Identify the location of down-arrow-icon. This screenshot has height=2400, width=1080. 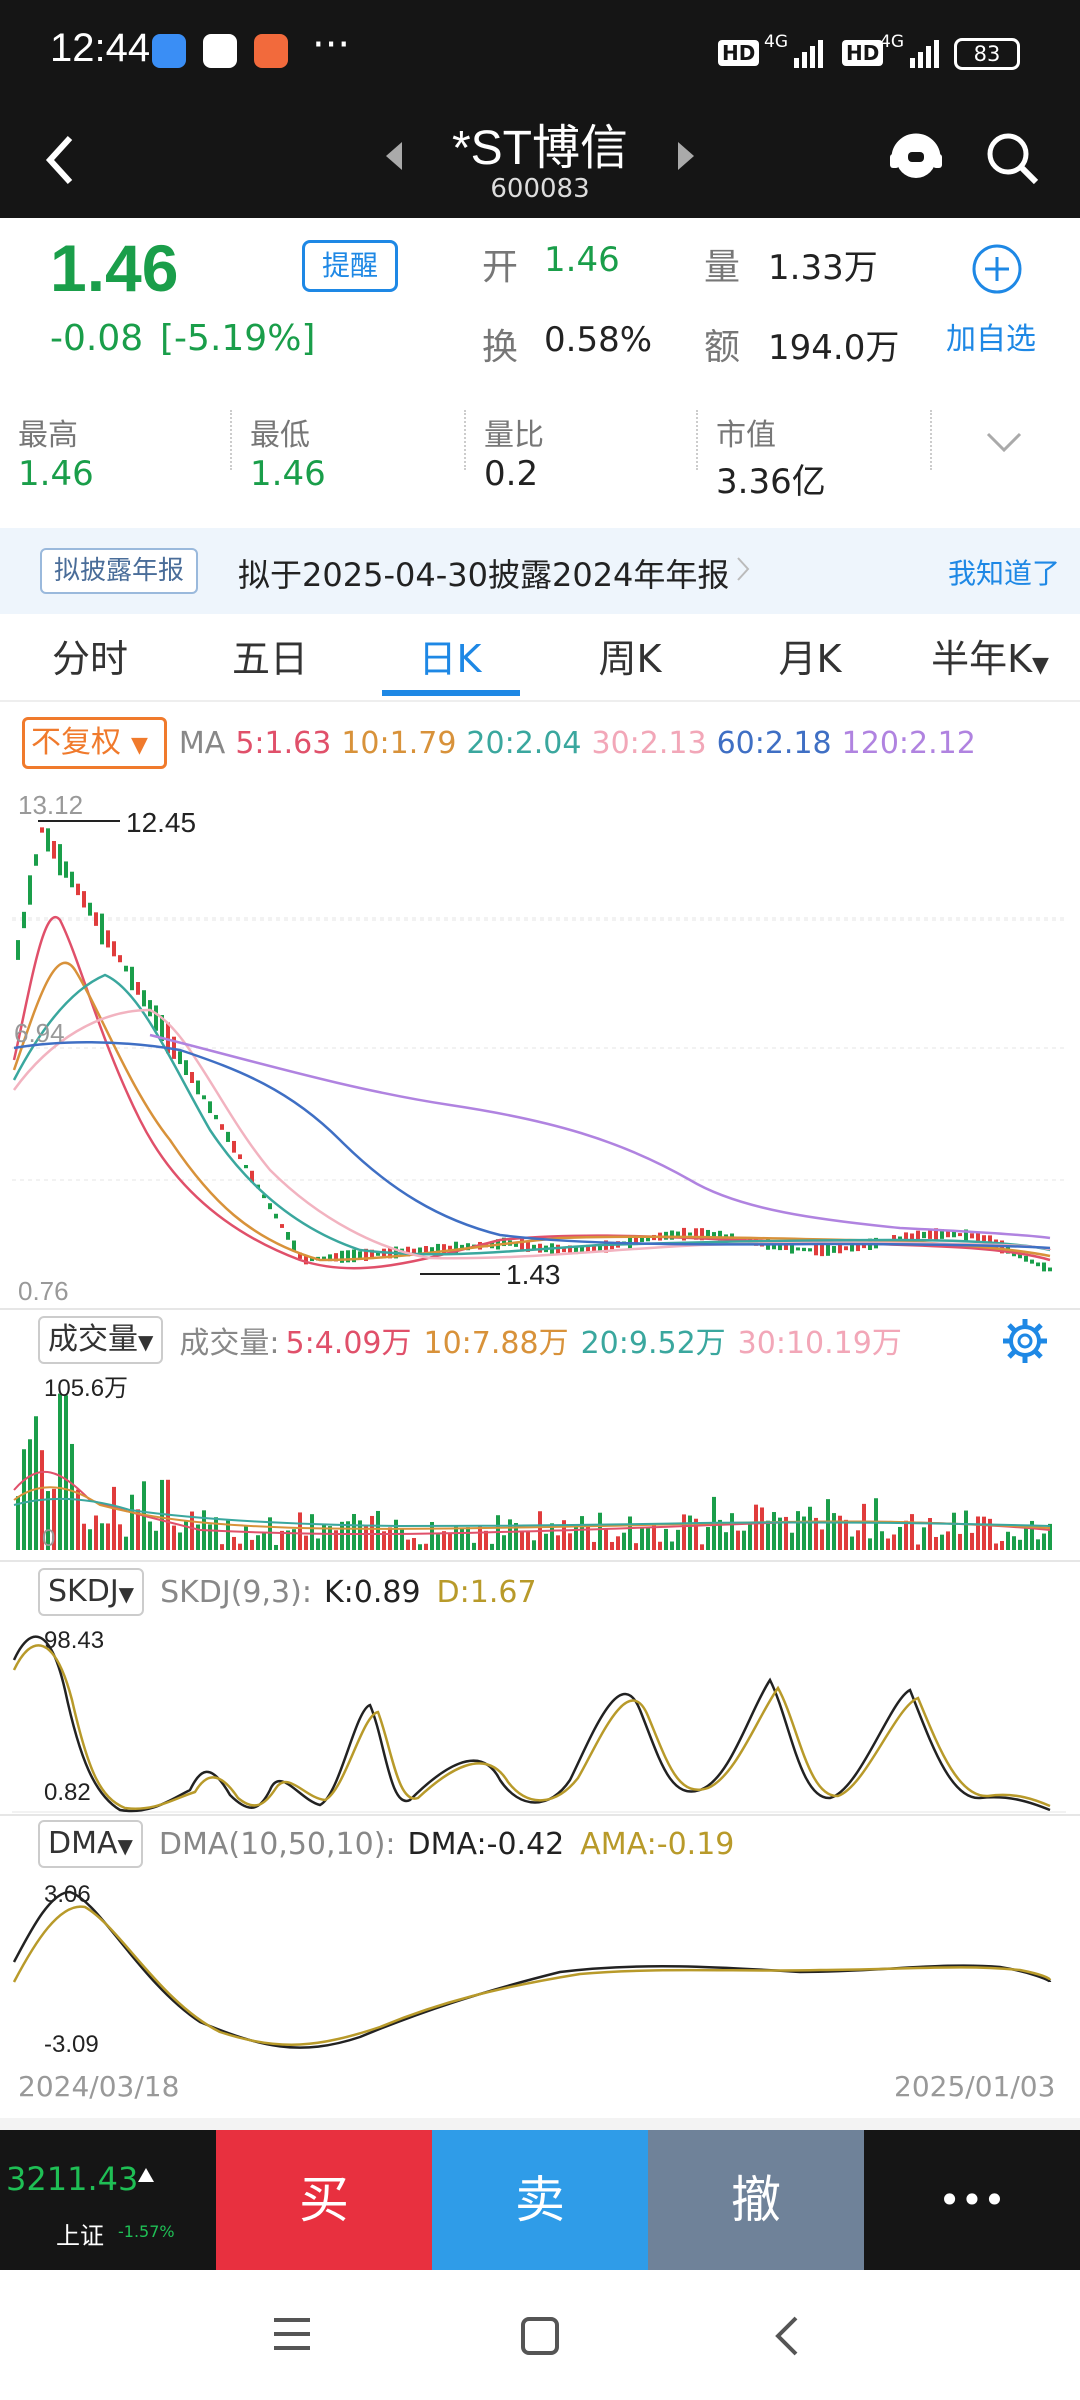
(146, 2177).